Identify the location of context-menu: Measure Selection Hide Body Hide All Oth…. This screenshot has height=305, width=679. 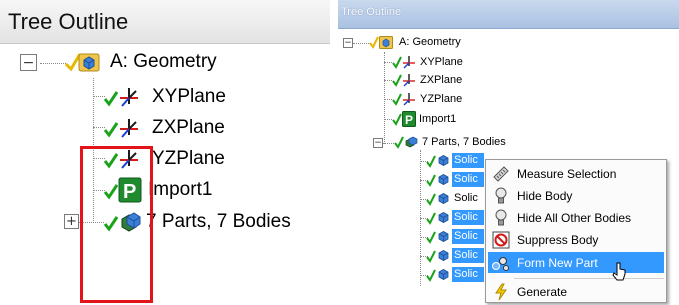
(576, 231).